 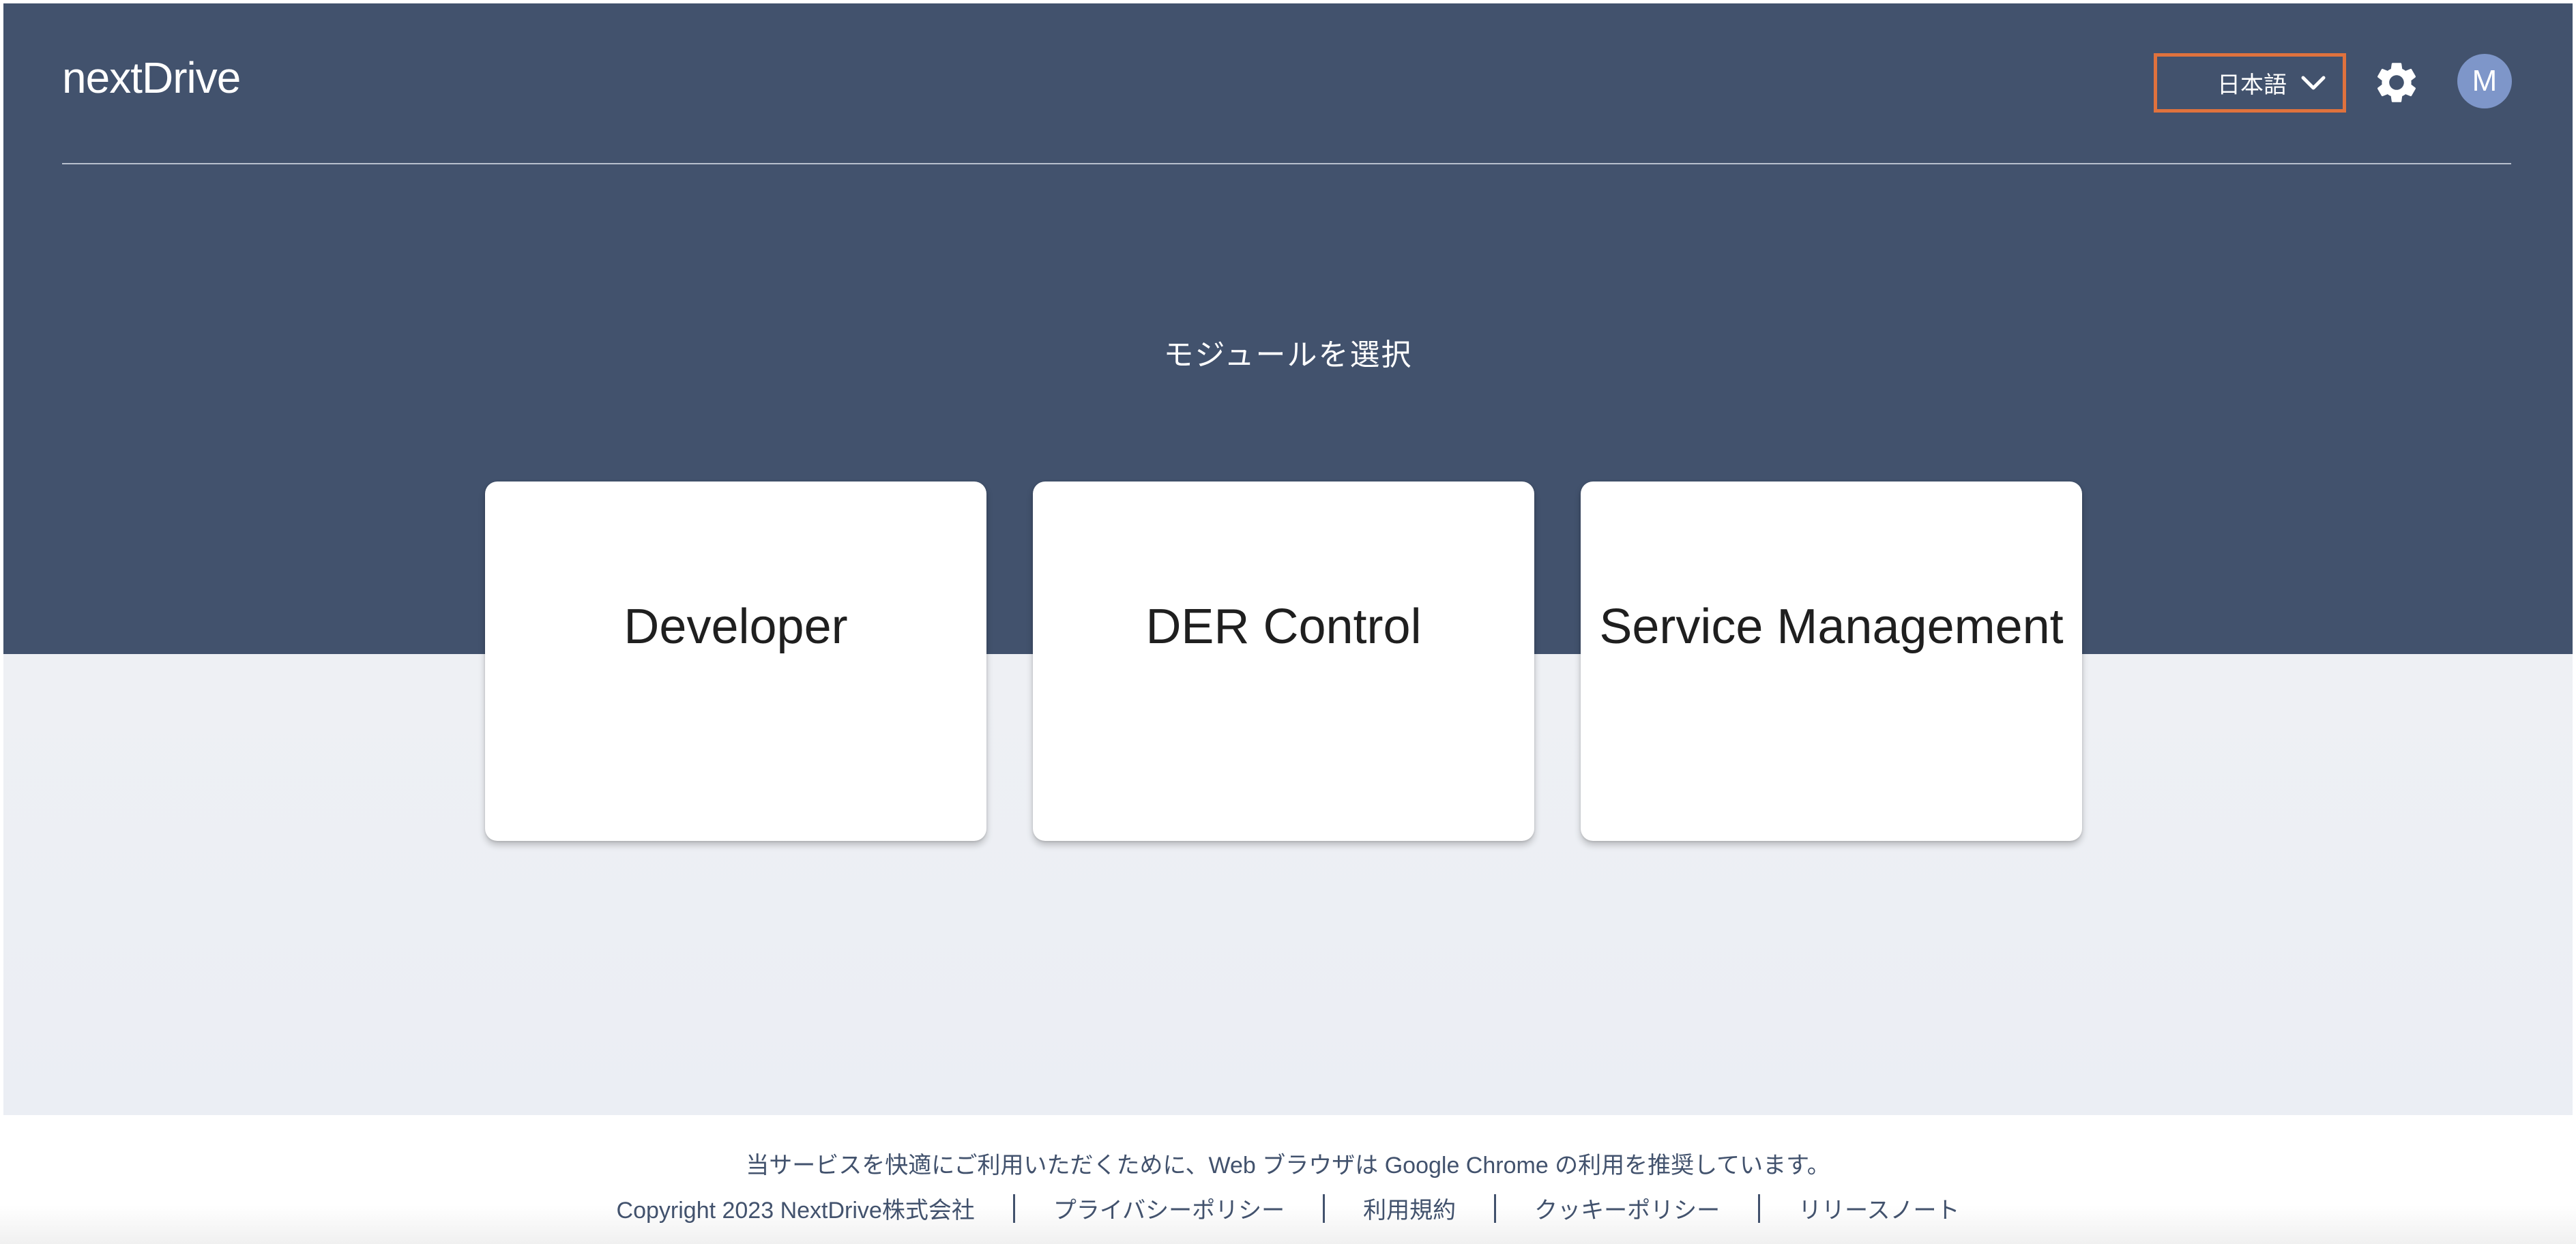 I want to click on privacy-policy-link: プライバシーポリシー, so click(x=1169, y=1208).